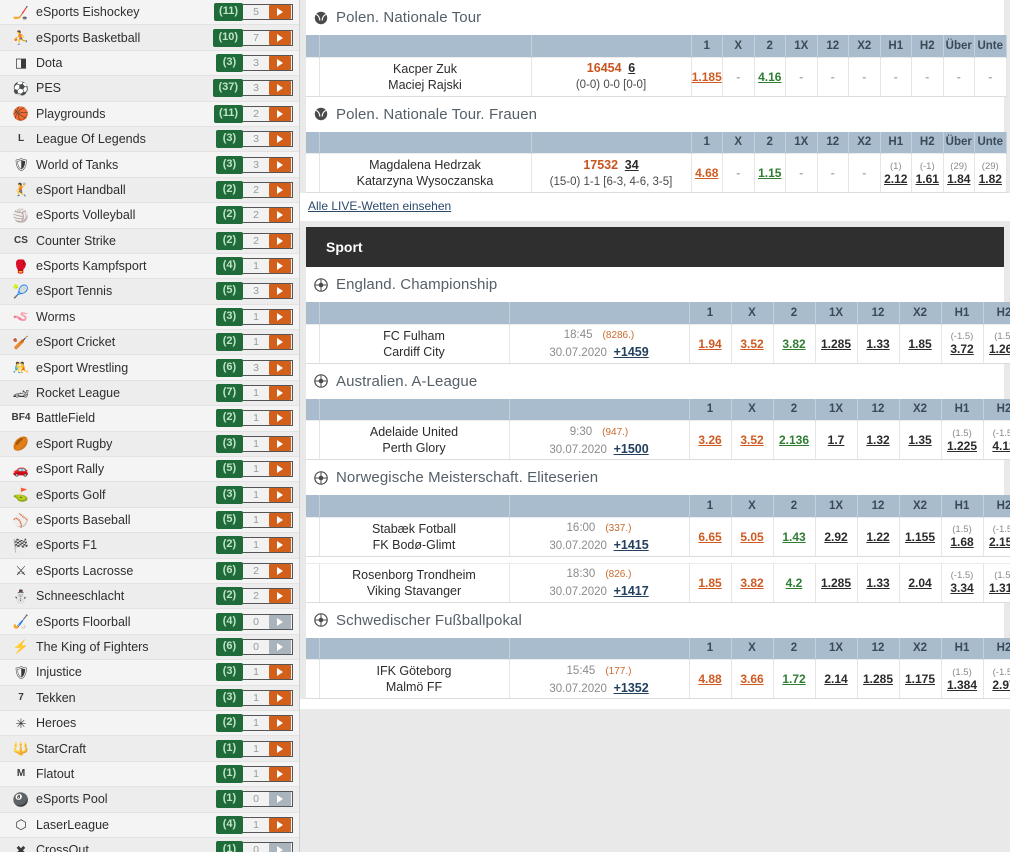 Image resolution: width=1010 pixels, height=852 pixels. I want to click on odds-cell: 2.92, so click(836, 536).